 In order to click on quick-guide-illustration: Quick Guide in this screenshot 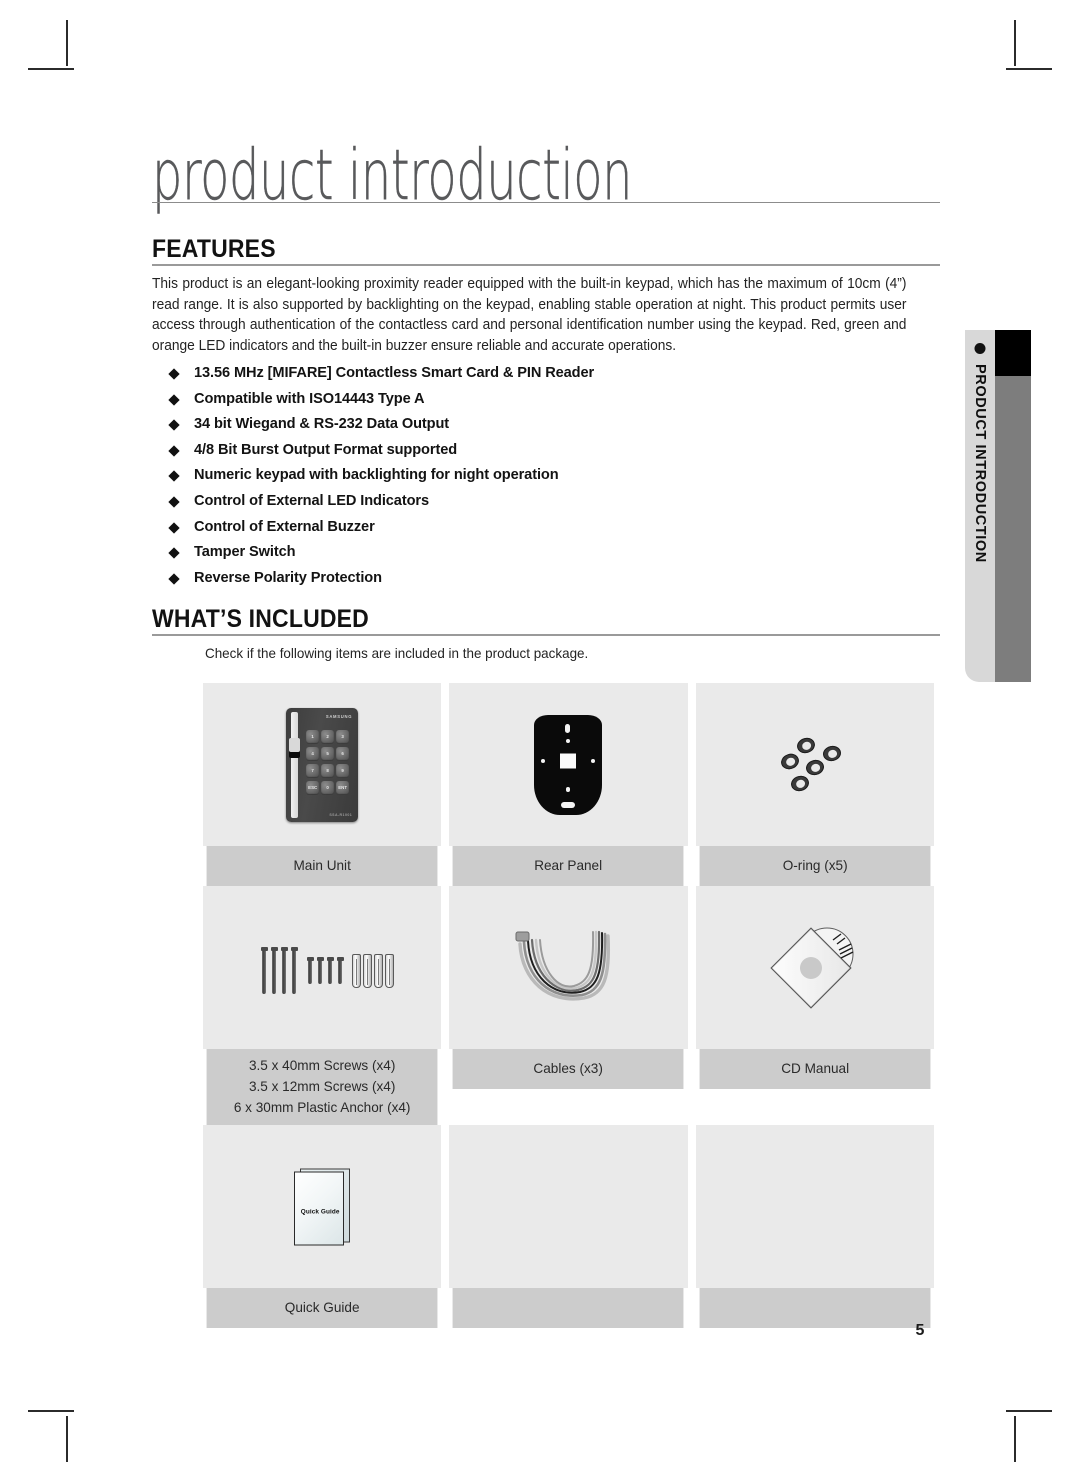, I will do `click(322, 1206)`.